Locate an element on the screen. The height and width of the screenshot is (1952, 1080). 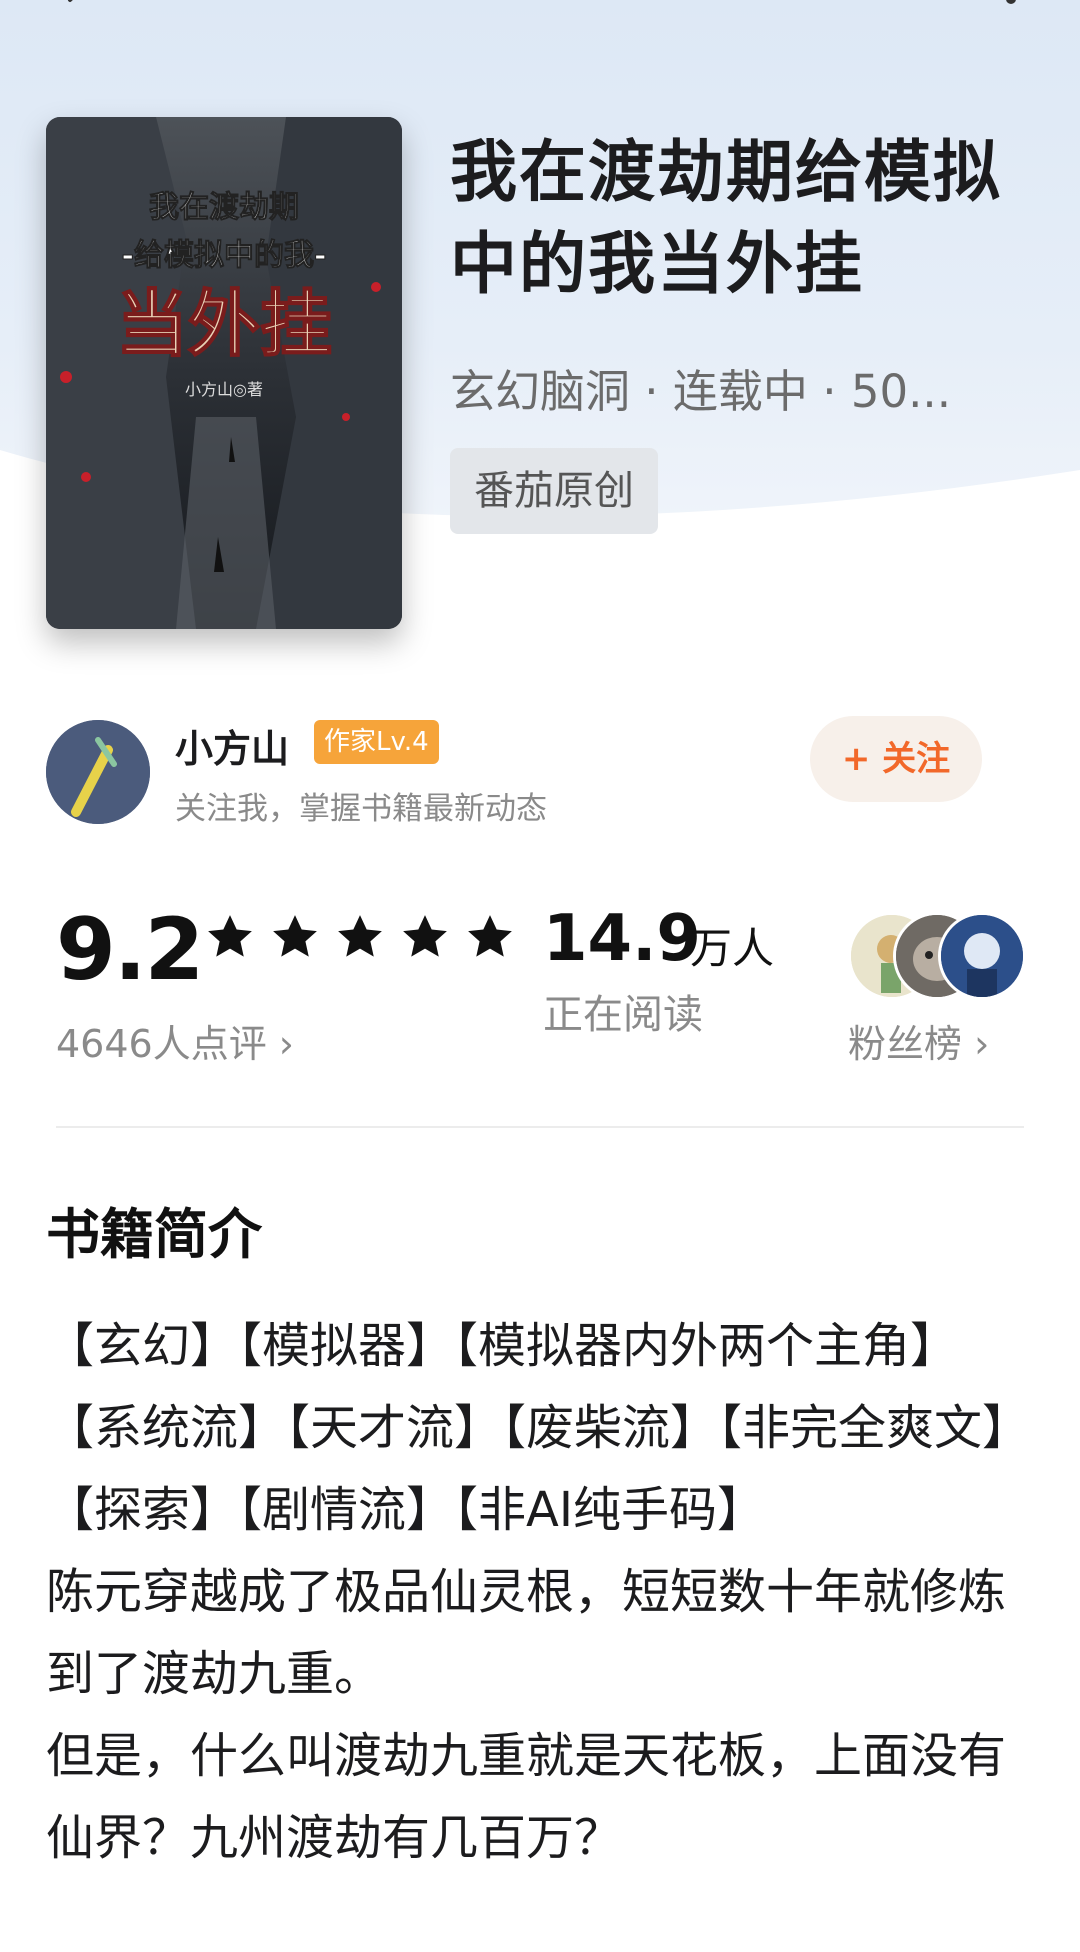
rating-stars is located at coordinates (360, 937).